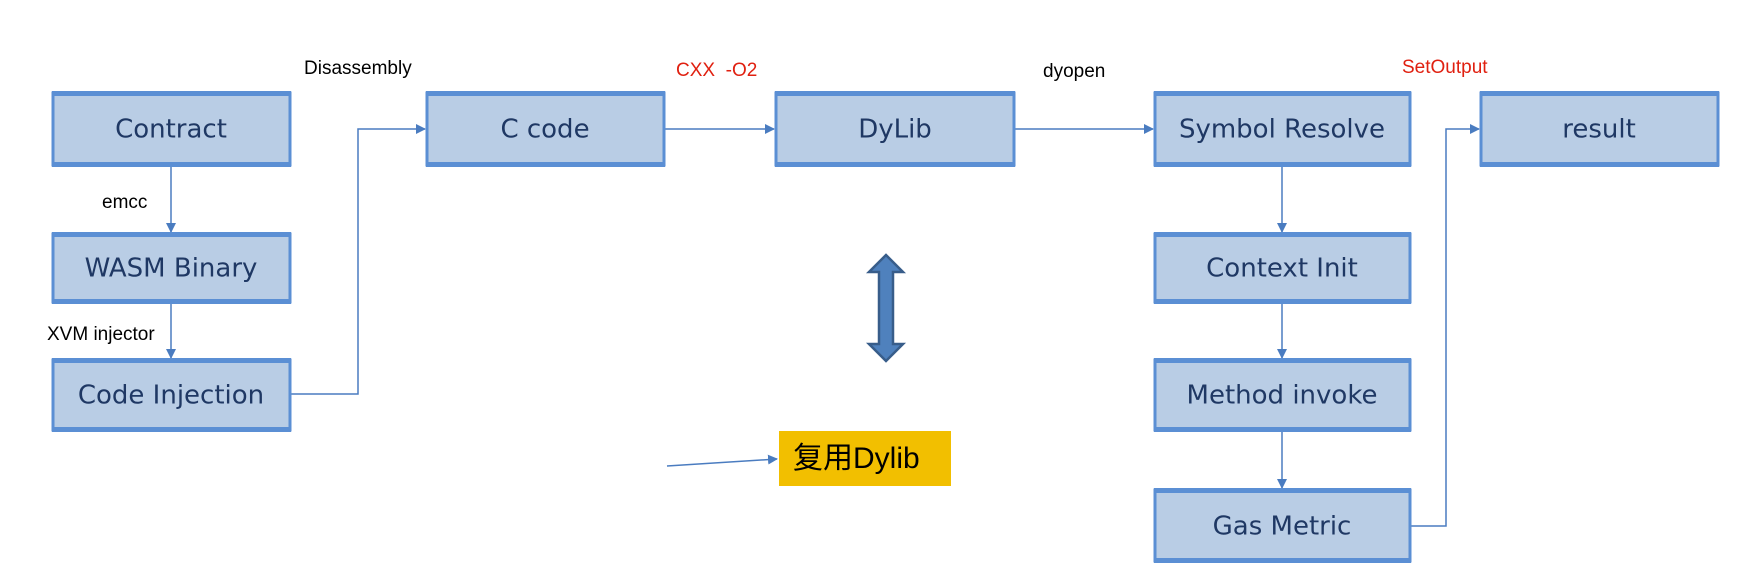 This screenshot has width=1747, height=579. Describe the element at coordinates (124, 202) in the screenshot. I see `label-emcc: emcc` at that location.